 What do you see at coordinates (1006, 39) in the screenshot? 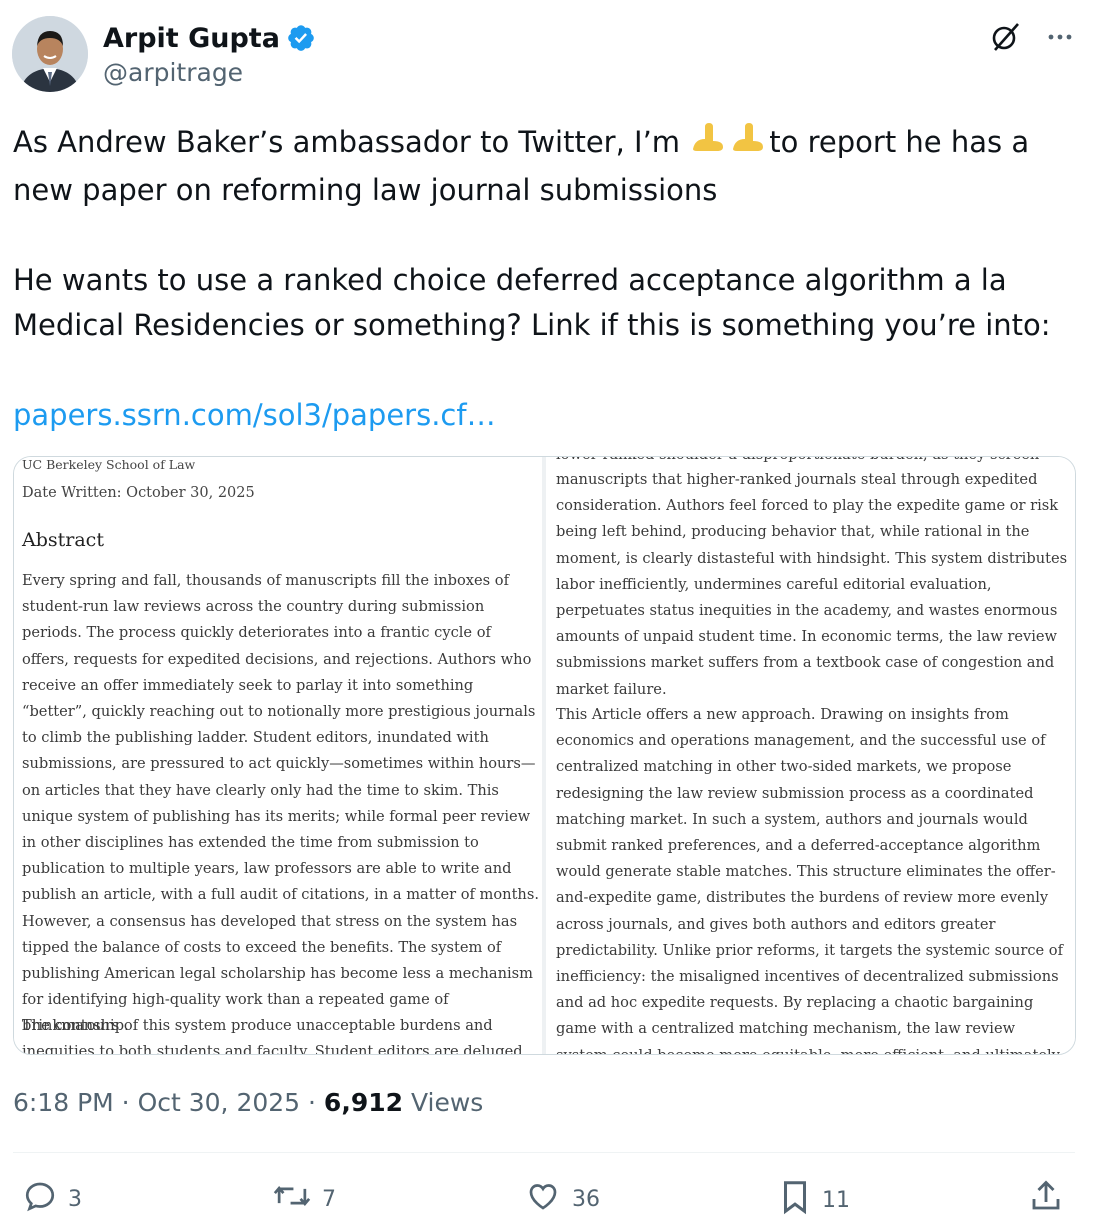
I see `grok-icon` at bounding box center [1006, 39].